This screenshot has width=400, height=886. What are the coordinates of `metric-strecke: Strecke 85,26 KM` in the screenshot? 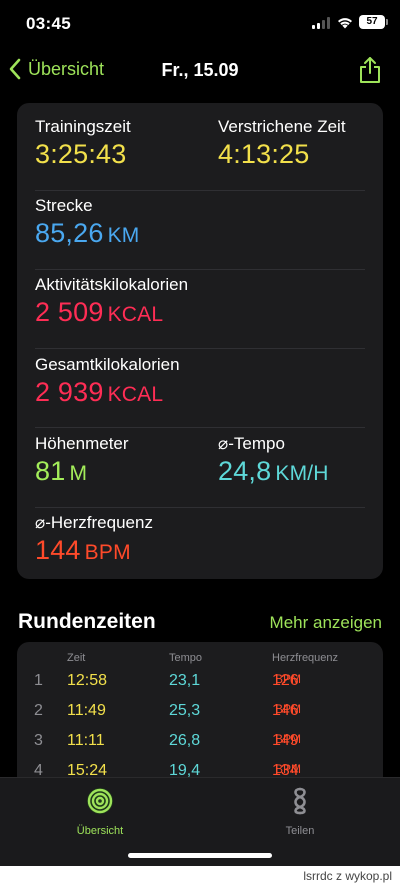 It's located at (87, 222).